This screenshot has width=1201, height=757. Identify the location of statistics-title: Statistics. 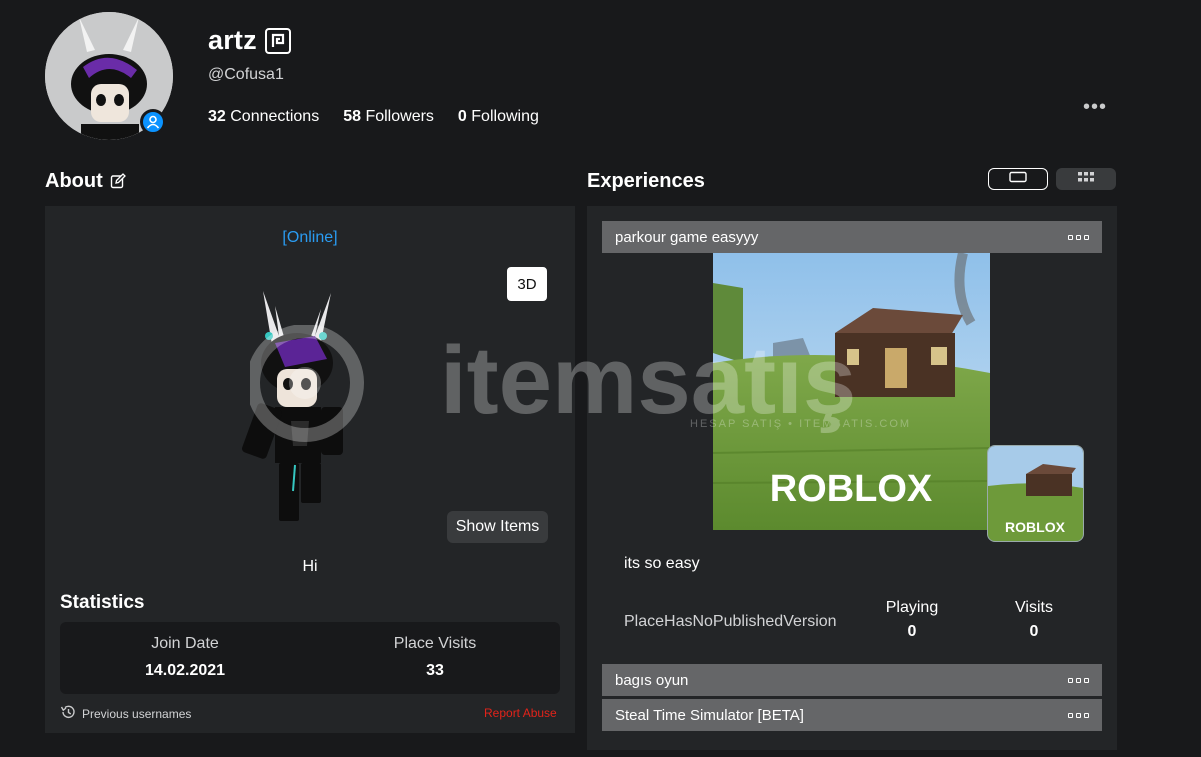
(102, 602).